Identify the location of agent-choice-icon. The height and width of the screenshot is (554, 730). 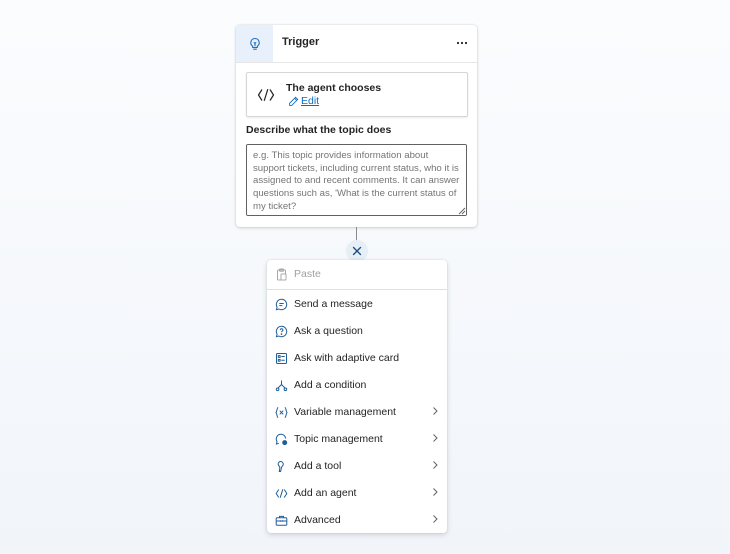
(266, 95).